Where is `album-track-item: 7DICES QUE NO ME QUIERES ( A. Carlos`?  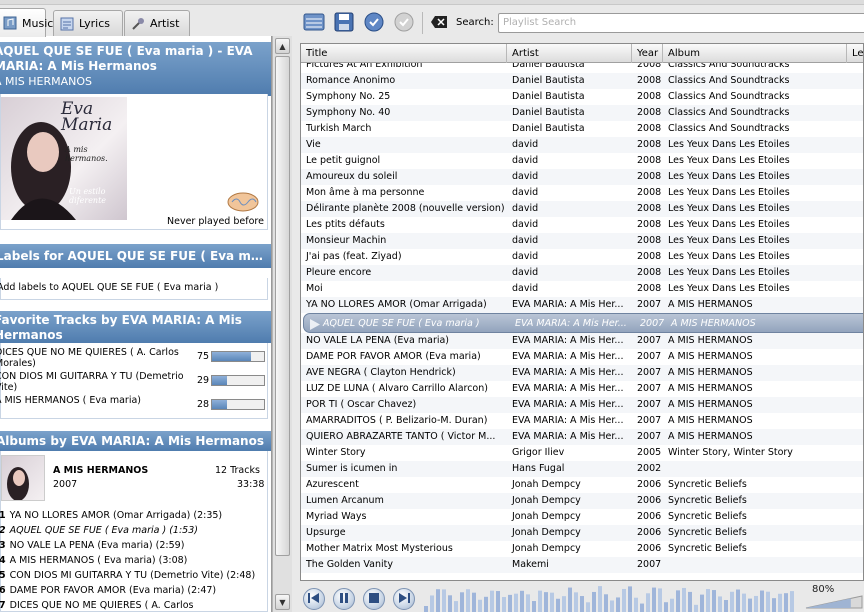
album-track-item: 7DICES QUE NO ME QUIERES ( A. Carlos is located at coordinates (133, 605).